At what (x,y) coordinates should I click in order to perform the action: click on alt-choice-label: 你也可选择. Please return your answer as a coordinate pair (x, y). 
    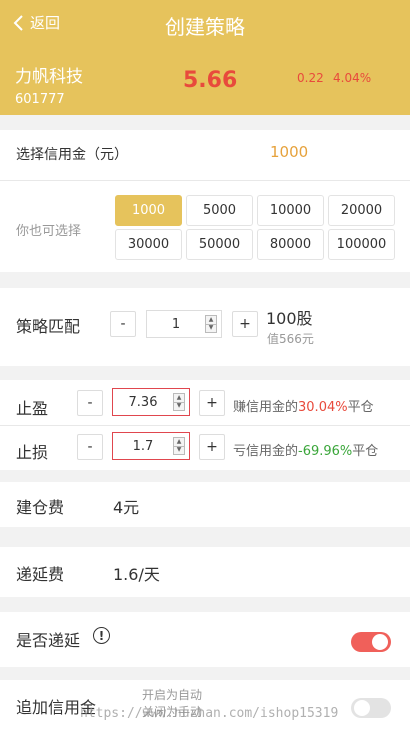
    Looking at the image, I should click on (49, 231).